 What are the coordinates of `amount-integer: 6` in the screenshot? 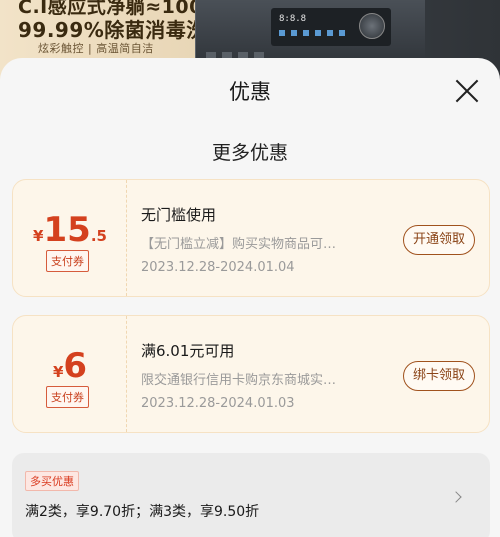 It's located at (75, 366).